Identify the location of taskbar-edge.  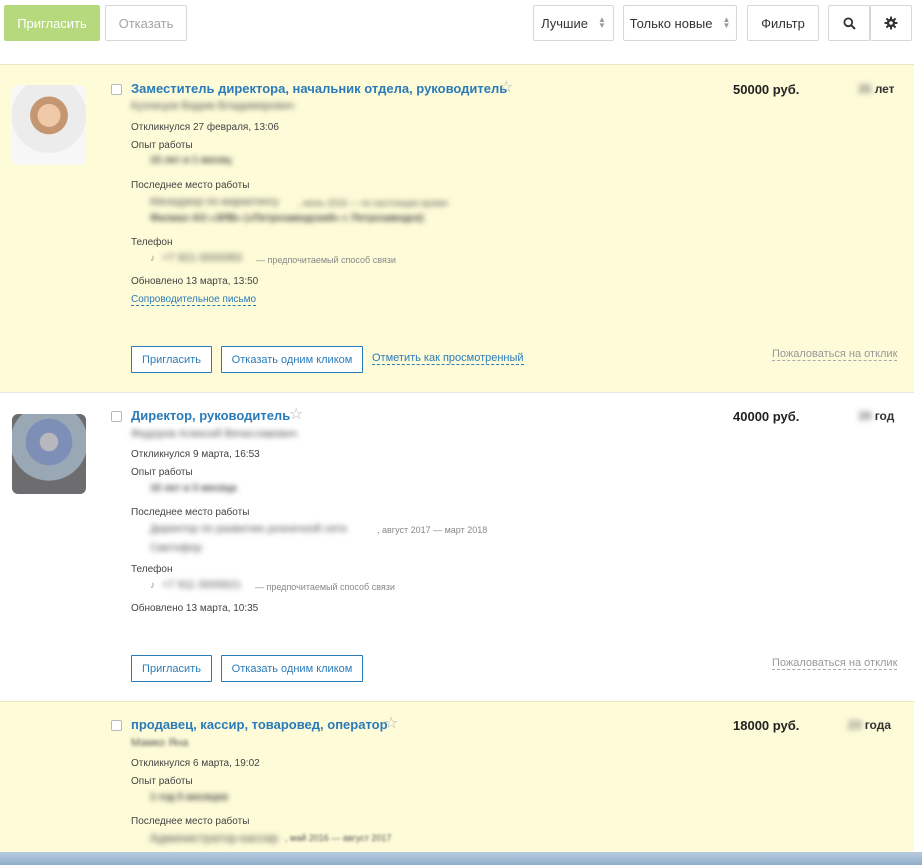
(461, 858).